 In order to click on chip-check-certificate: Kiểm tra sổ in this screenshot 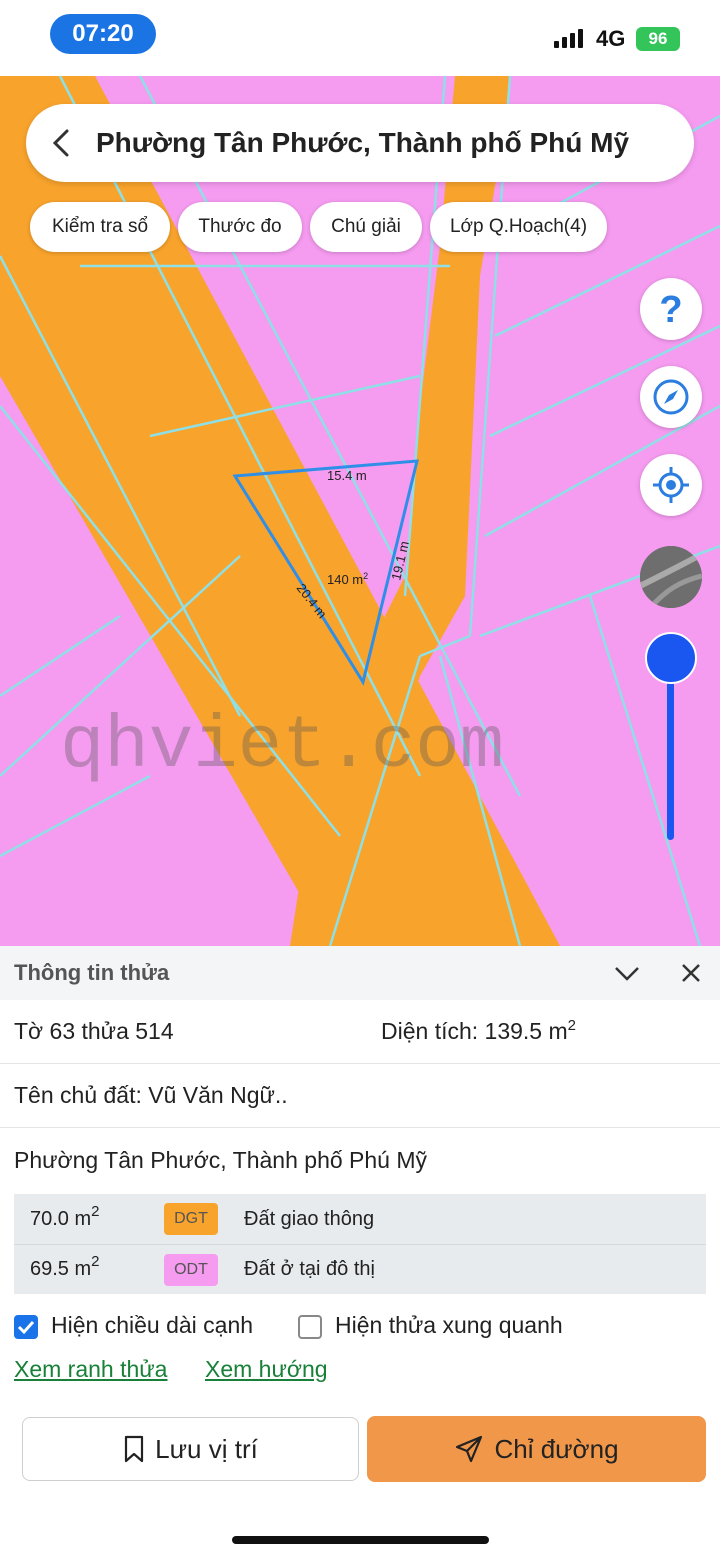, I will do `click(100, 227)`.